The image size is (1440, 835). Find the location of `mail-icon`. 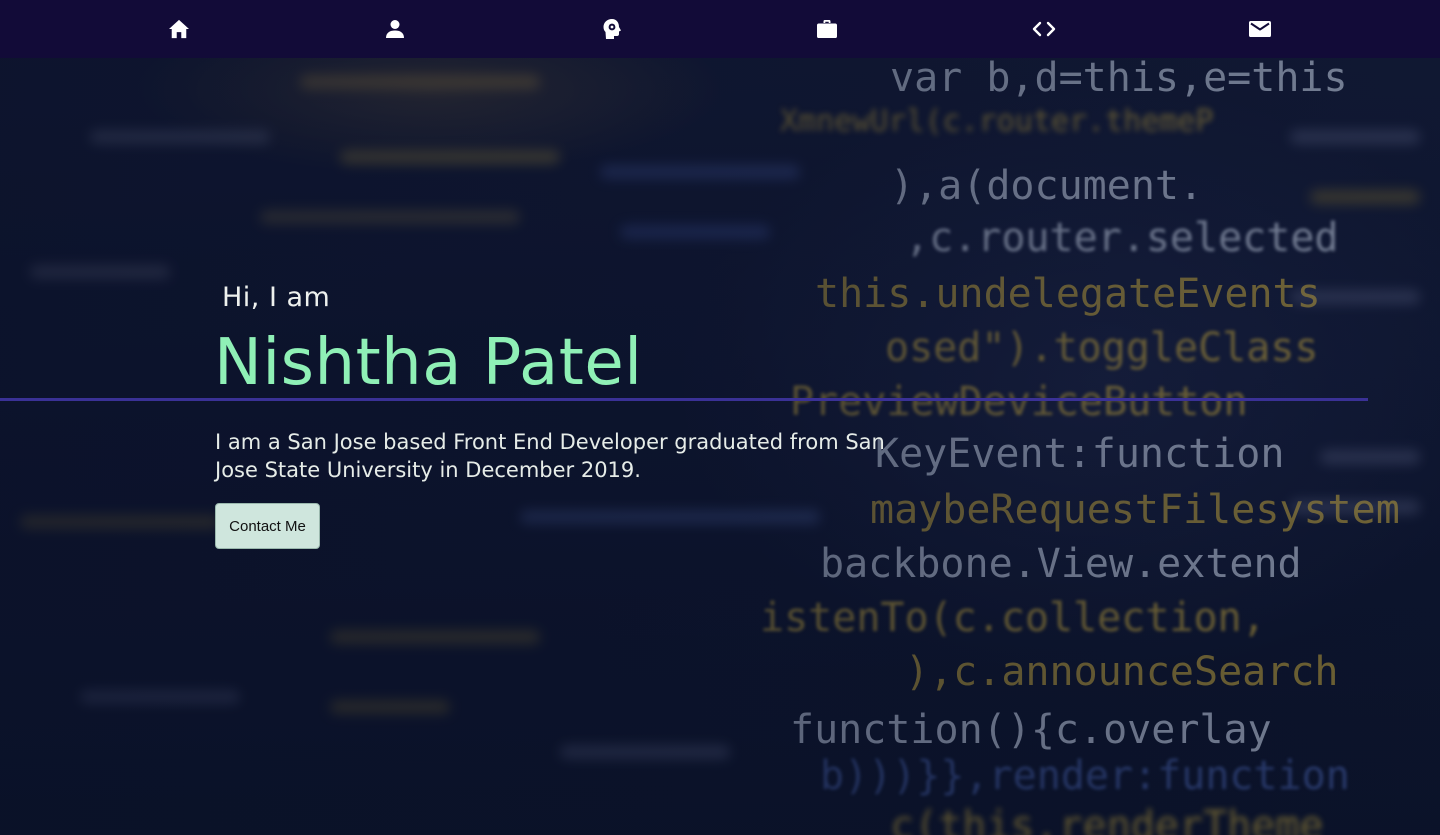

mail-icon is located at coordinates (1260, 29).